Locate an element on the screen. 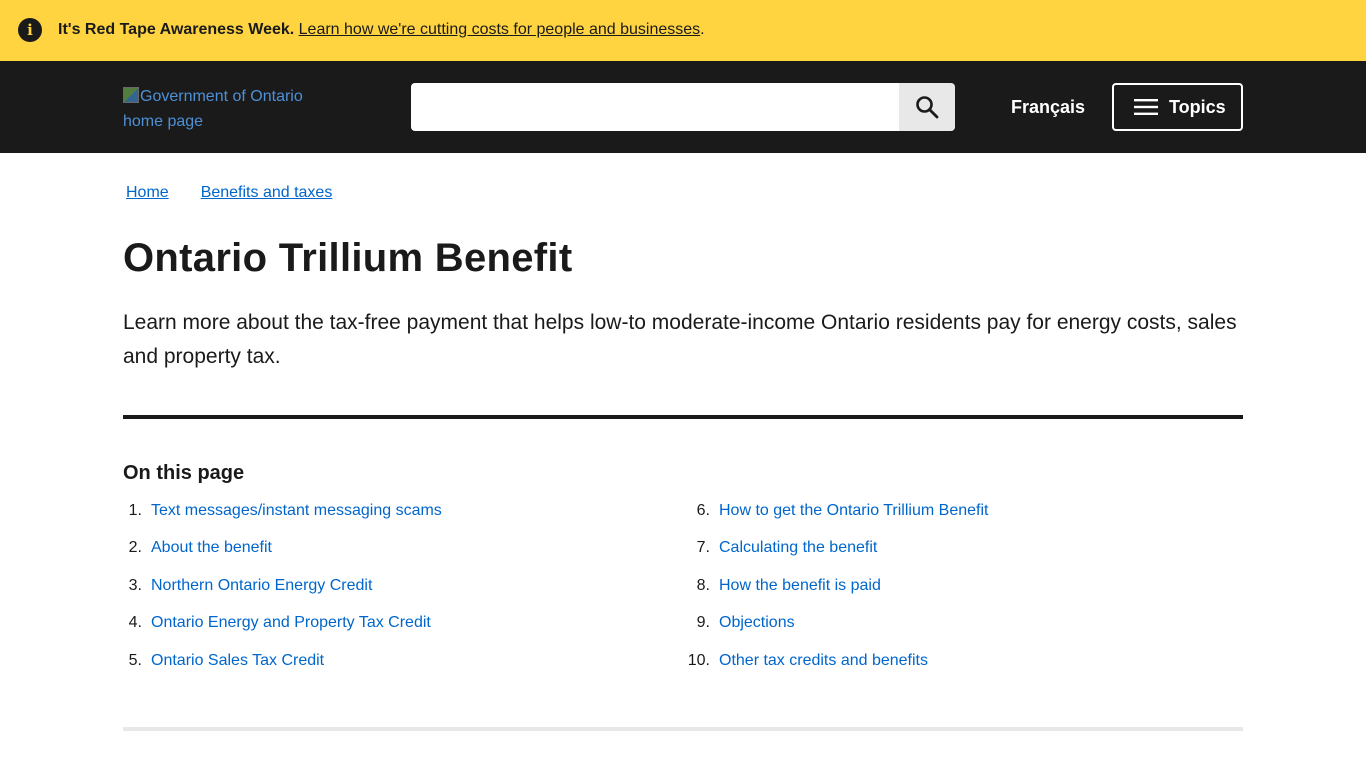 This screenshot has width=1366, height=768. toc-link-energy-and-property-tax-credit: Ontario Energy and Property Tax Credit is located at coordinates (291, 622).